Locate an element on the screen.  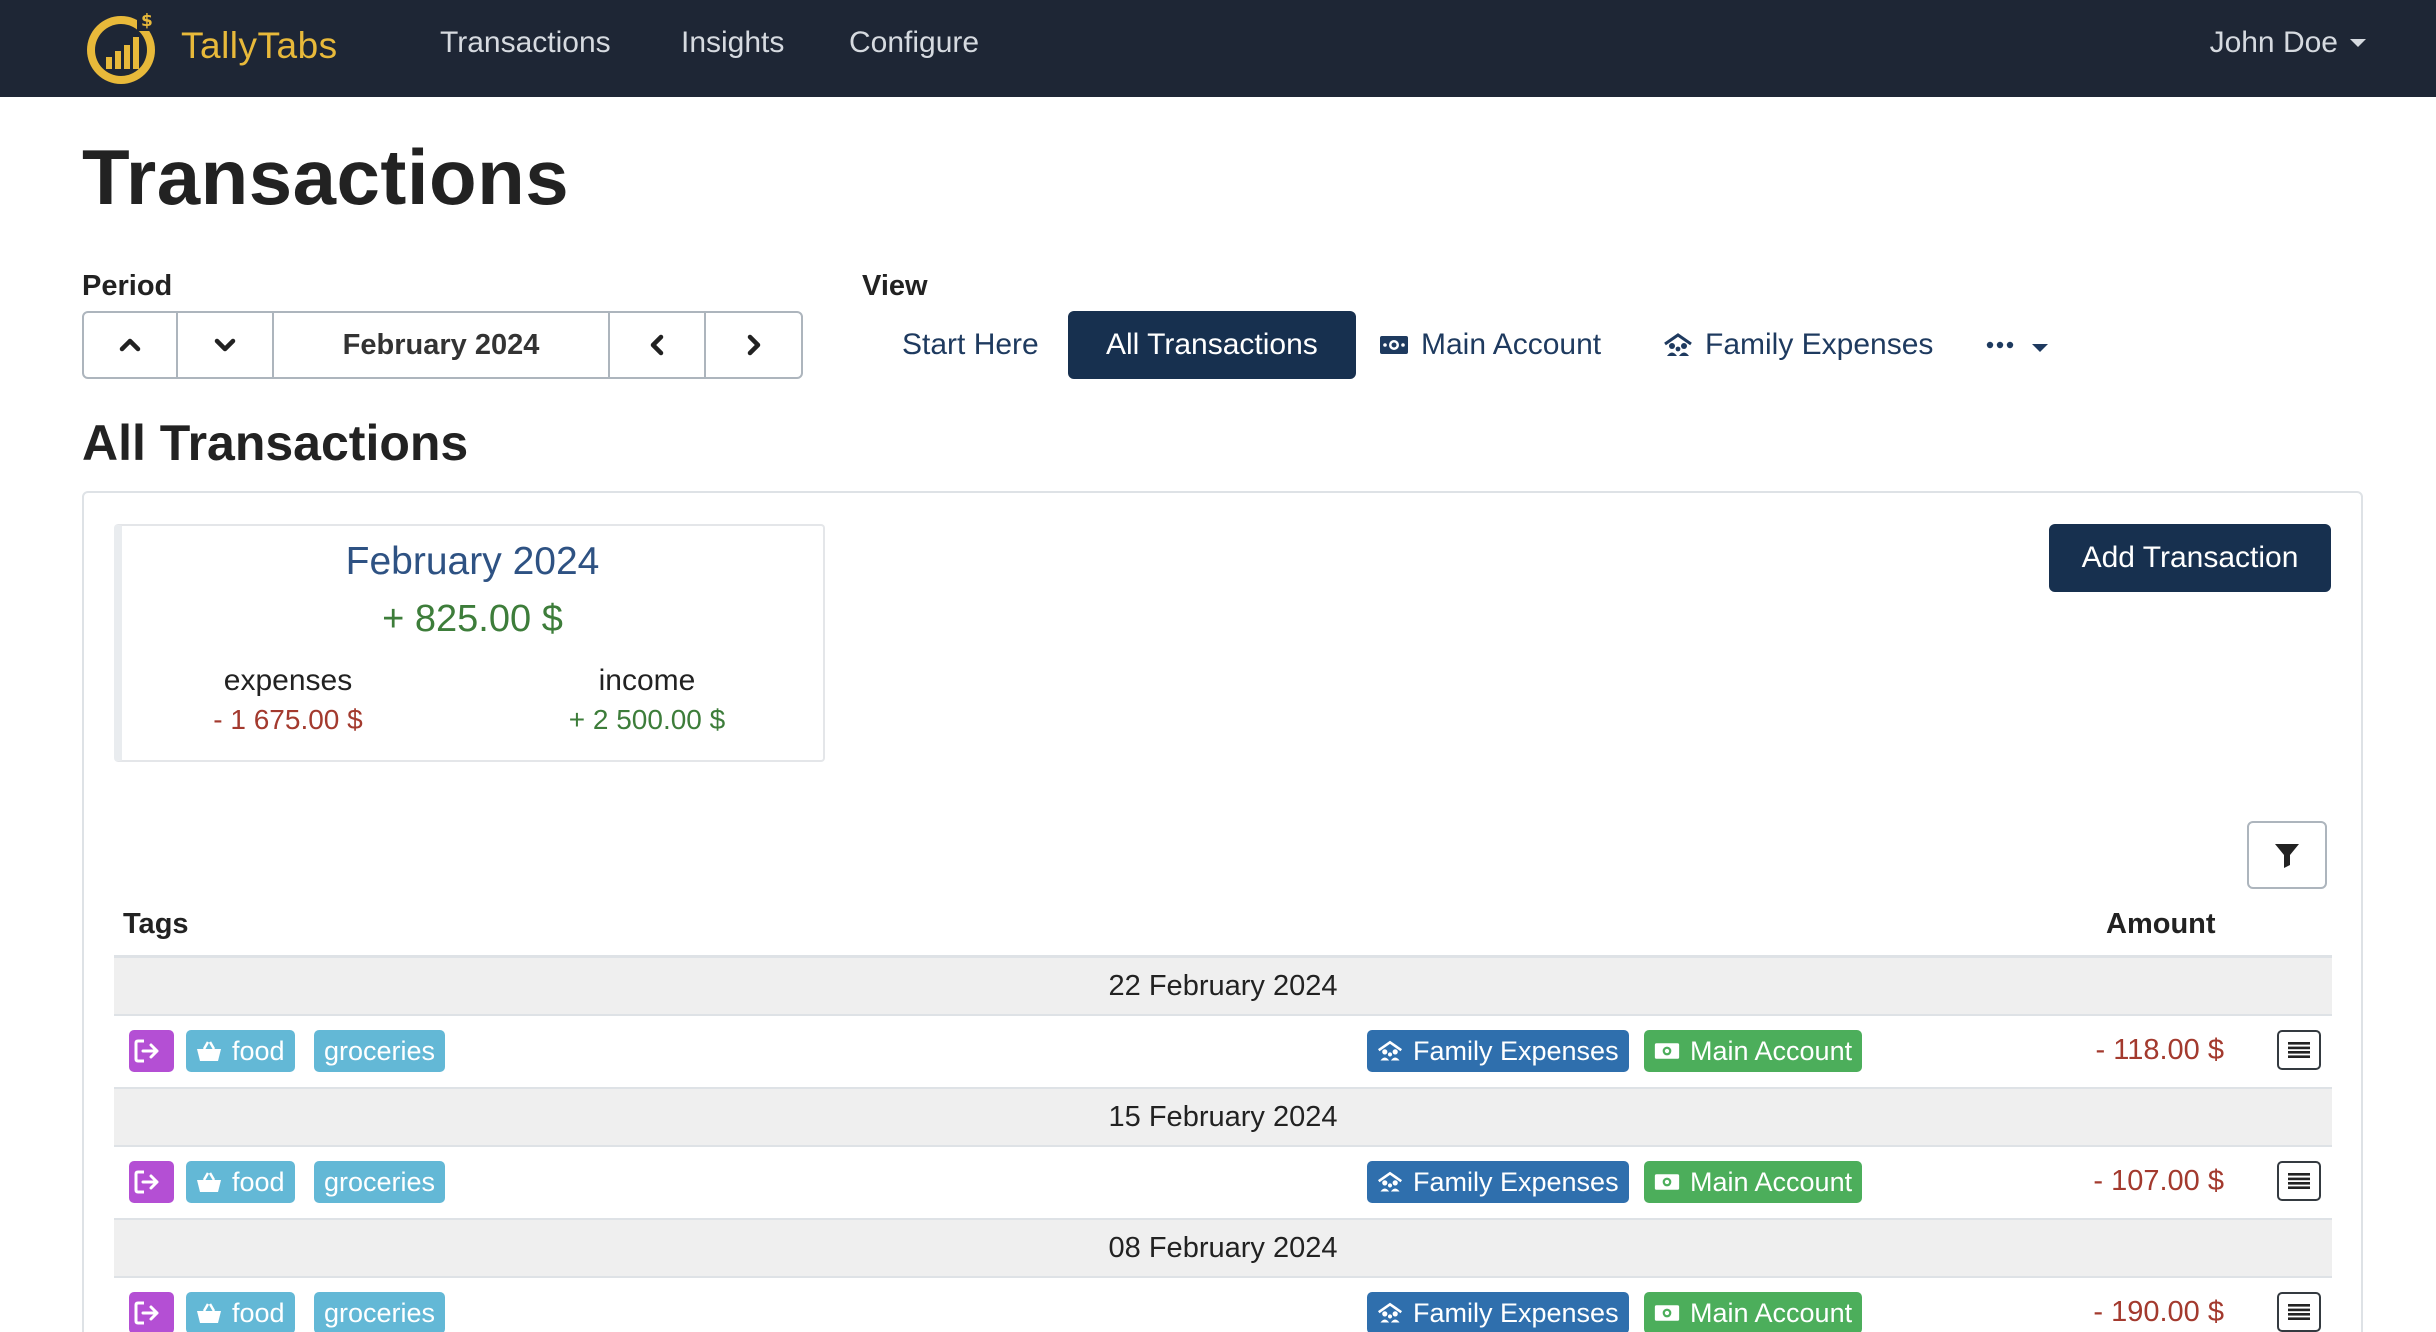
view-tab-start-here: Start Here is located at coordinates (970, 345).